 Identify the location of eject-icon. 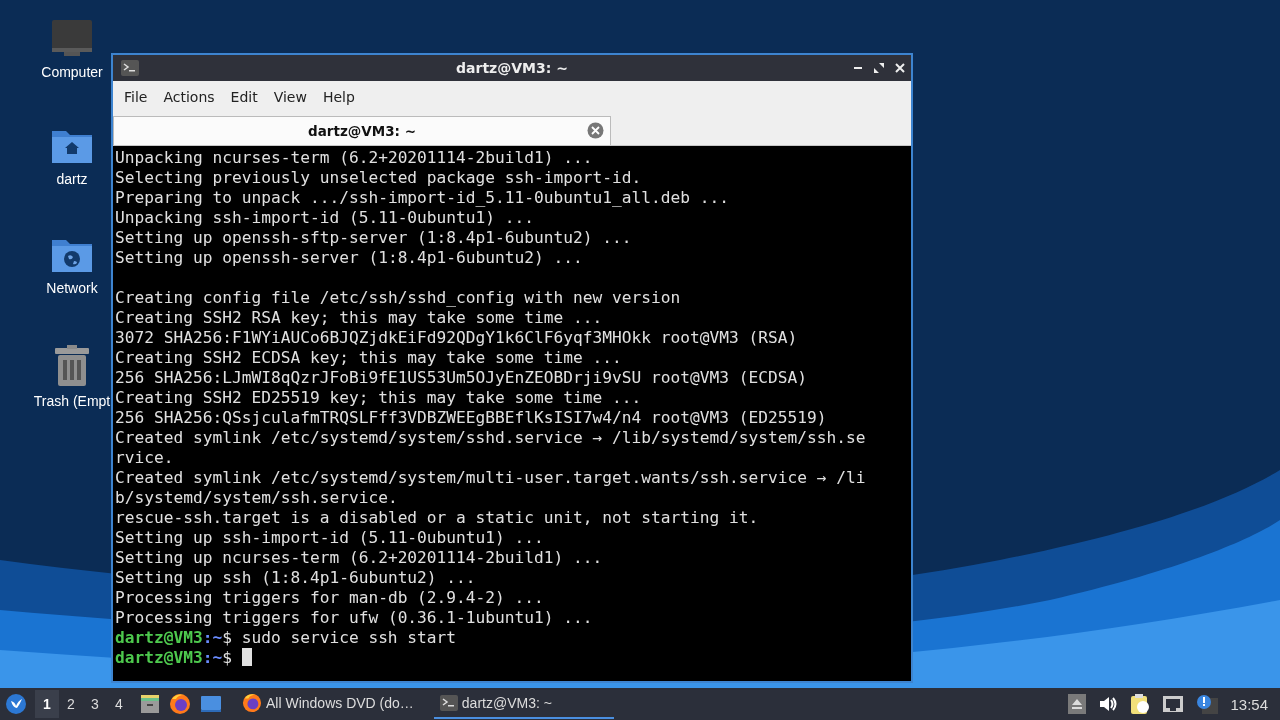
(1077, 704).